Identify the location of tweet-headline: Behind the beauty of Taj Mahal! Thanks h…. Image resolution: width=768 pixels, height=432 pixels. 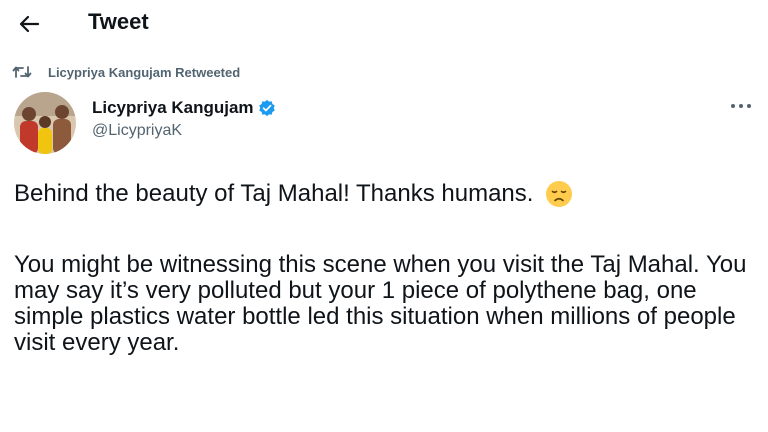
(274, 193).